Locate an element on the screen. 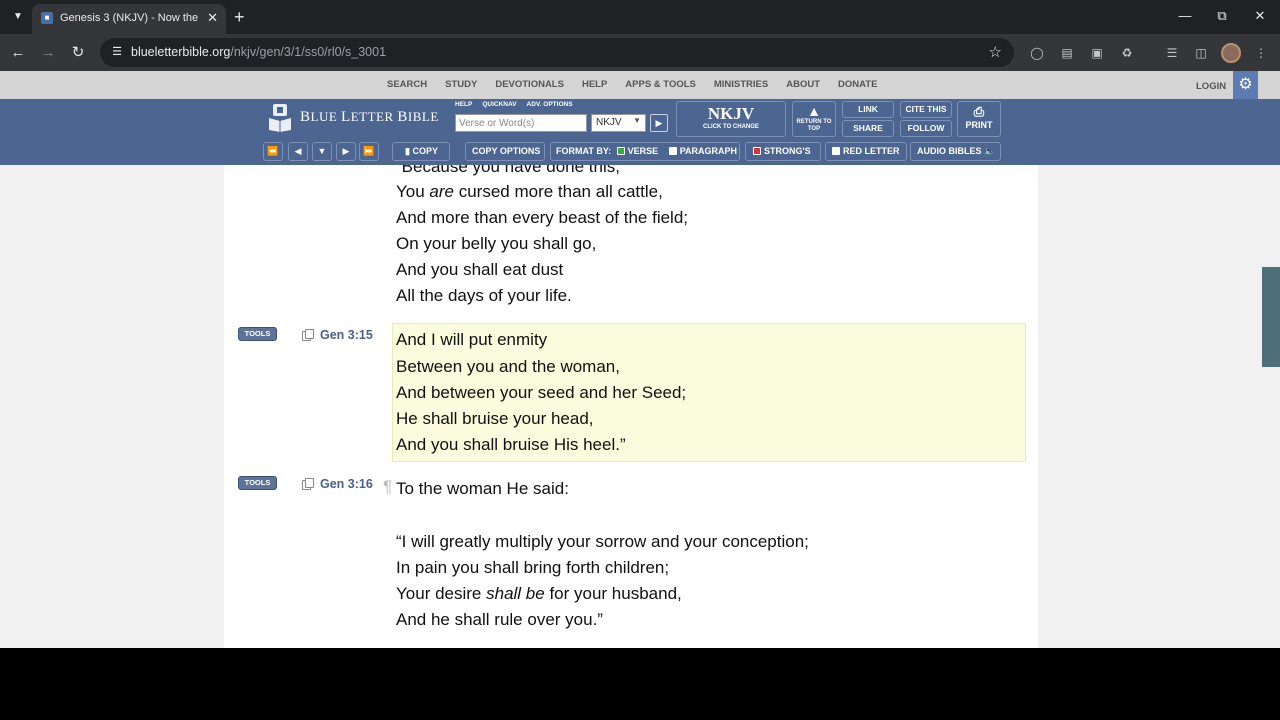 The width and height of the screenshot is (1280, 720). tab-title: Genesis 3 (NKJV) - Now the serpent is located at coordinates (130, 18).